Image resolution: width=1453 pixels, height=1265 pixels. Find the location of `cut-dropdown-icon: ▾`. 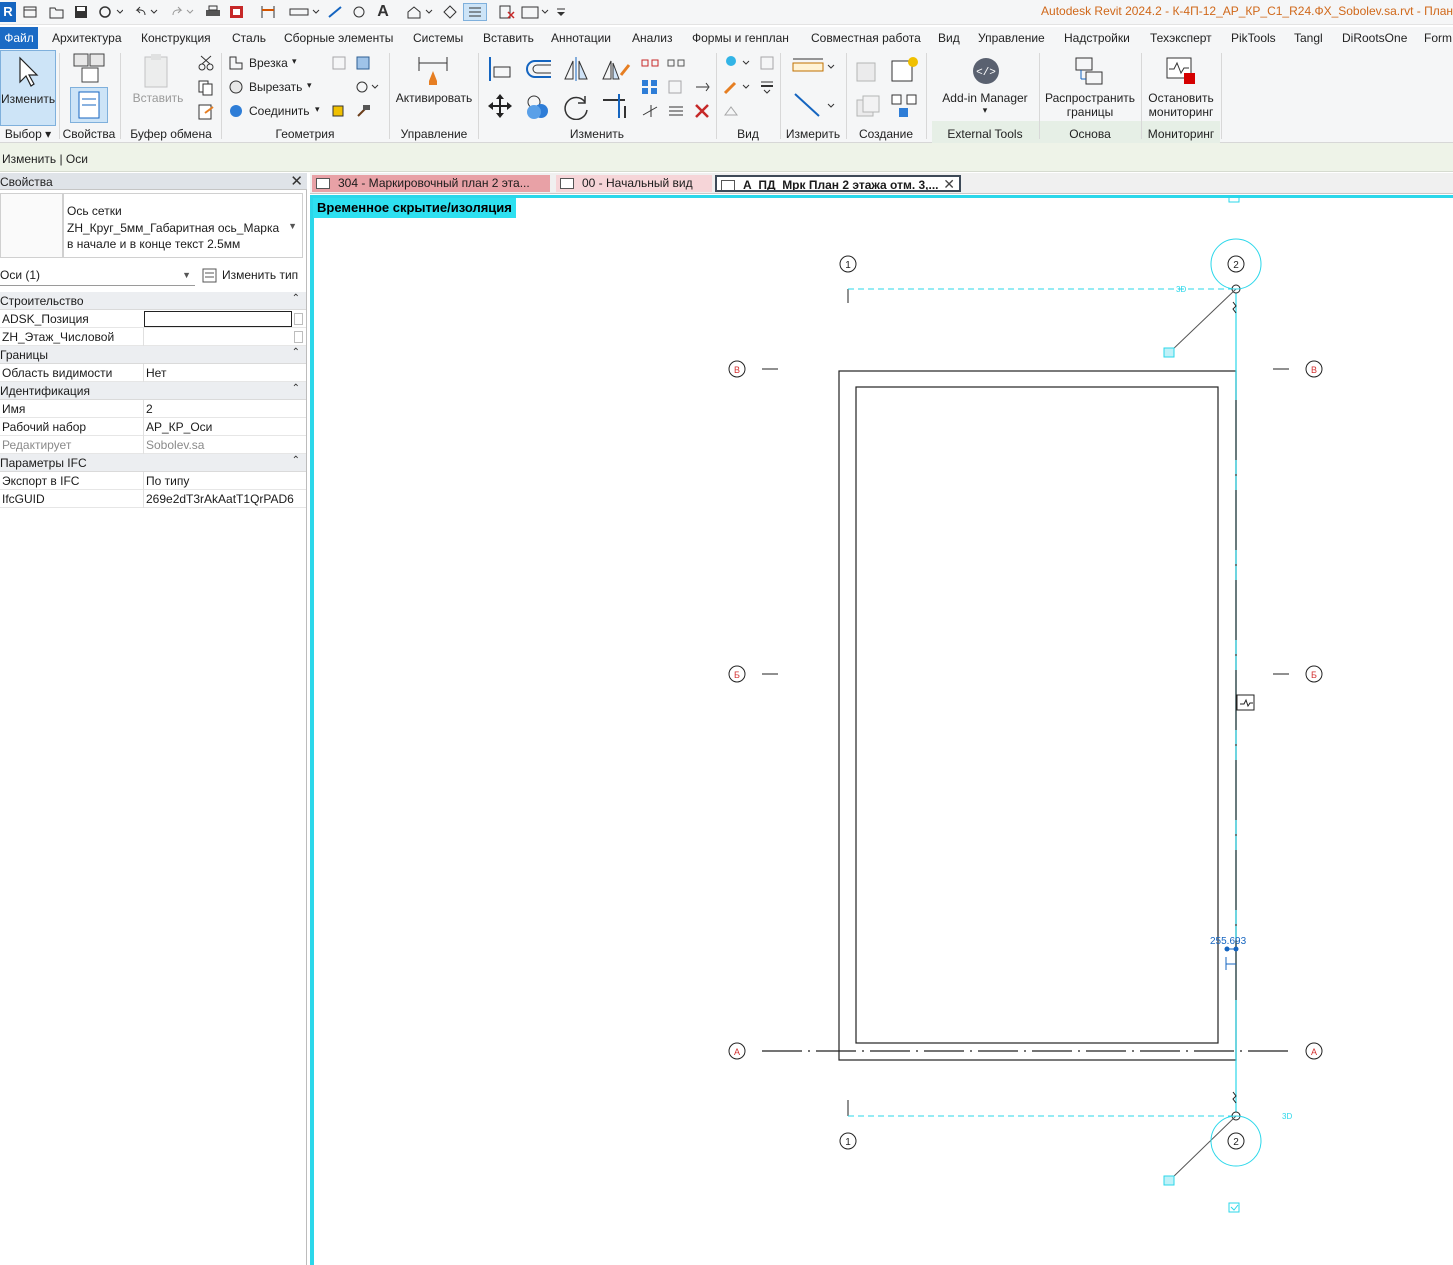

cut-dropdown-icon: ▾ is located at coordinates (309, 85).